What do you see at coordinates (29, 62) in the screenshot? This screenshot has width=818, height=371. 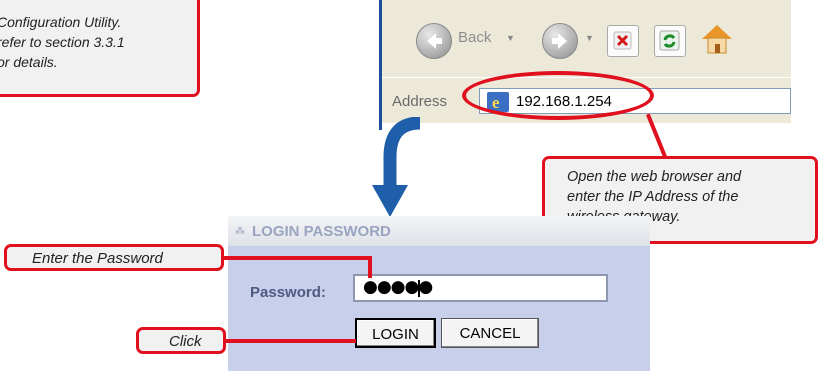 I see `note-line-3: or details.` at bounding box center [29, 62].